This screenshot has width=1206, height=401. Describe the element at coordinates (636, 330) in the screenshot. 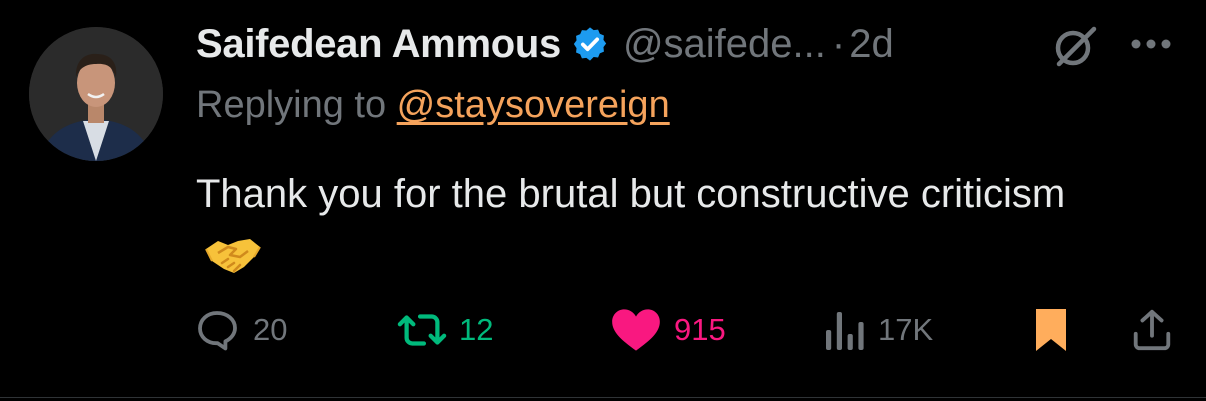

I see `heart-icon` at that location.